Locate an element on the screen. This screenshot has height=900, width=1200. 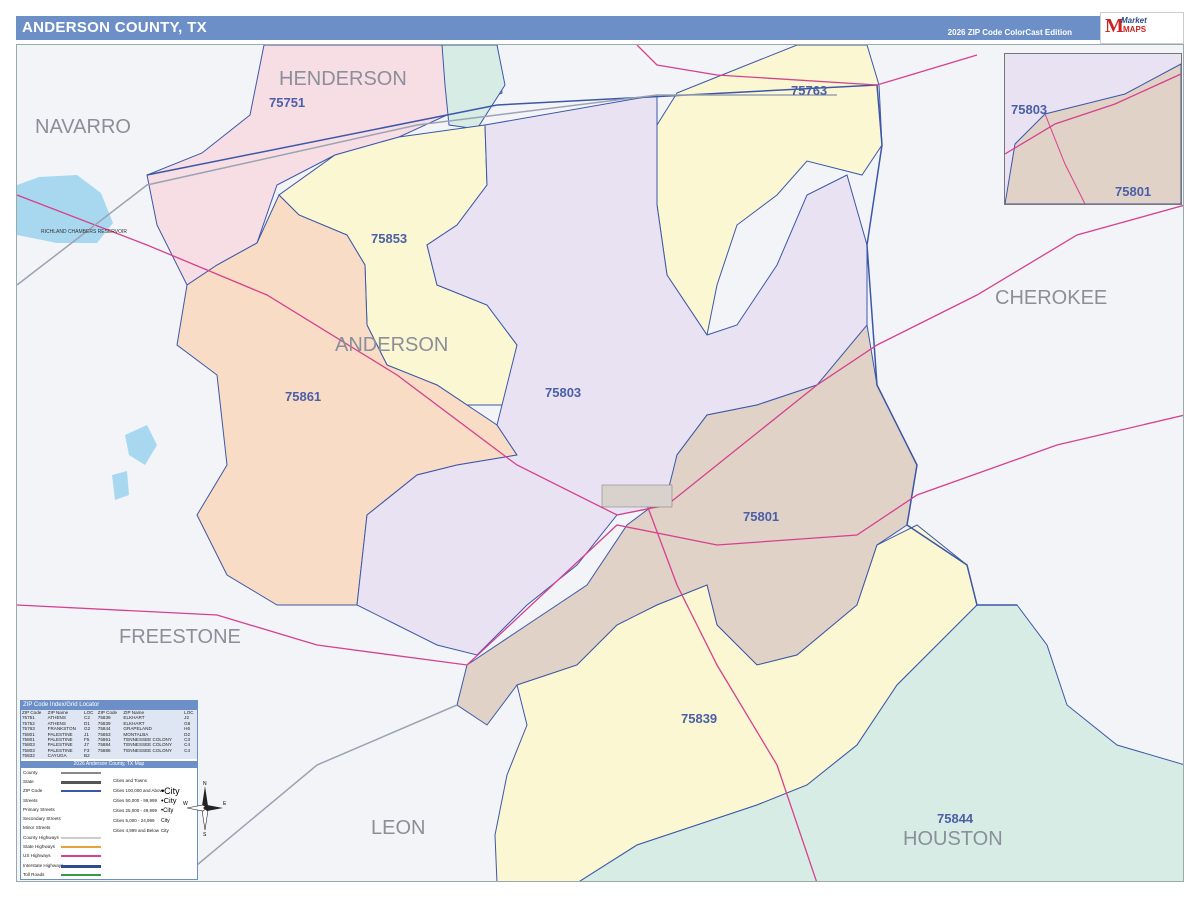
county-label-henderson: HENDERSON is located at coordinates (343, 79).